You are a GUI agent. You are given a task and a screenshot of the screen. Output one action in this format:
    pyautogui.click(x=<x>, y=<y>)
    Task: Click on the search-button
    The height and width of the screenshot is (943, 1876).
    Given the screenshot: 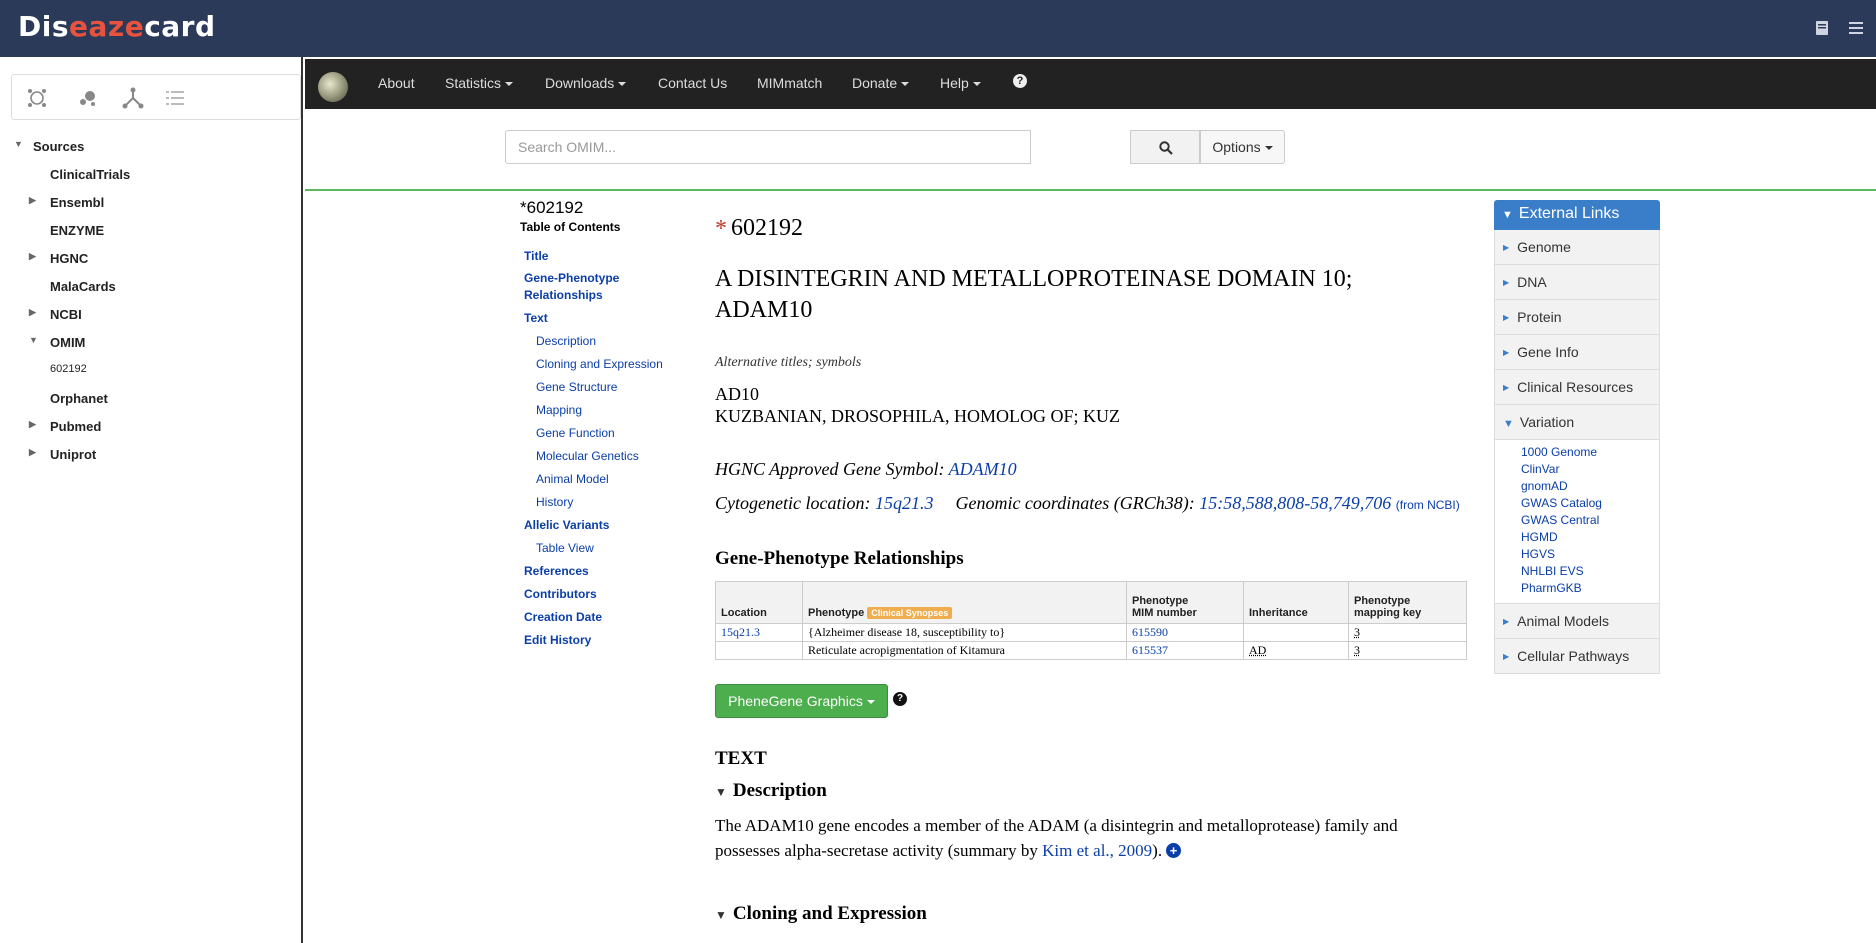 What is the action you would take?
    pyautogui.click(x=1165, y=147)
    